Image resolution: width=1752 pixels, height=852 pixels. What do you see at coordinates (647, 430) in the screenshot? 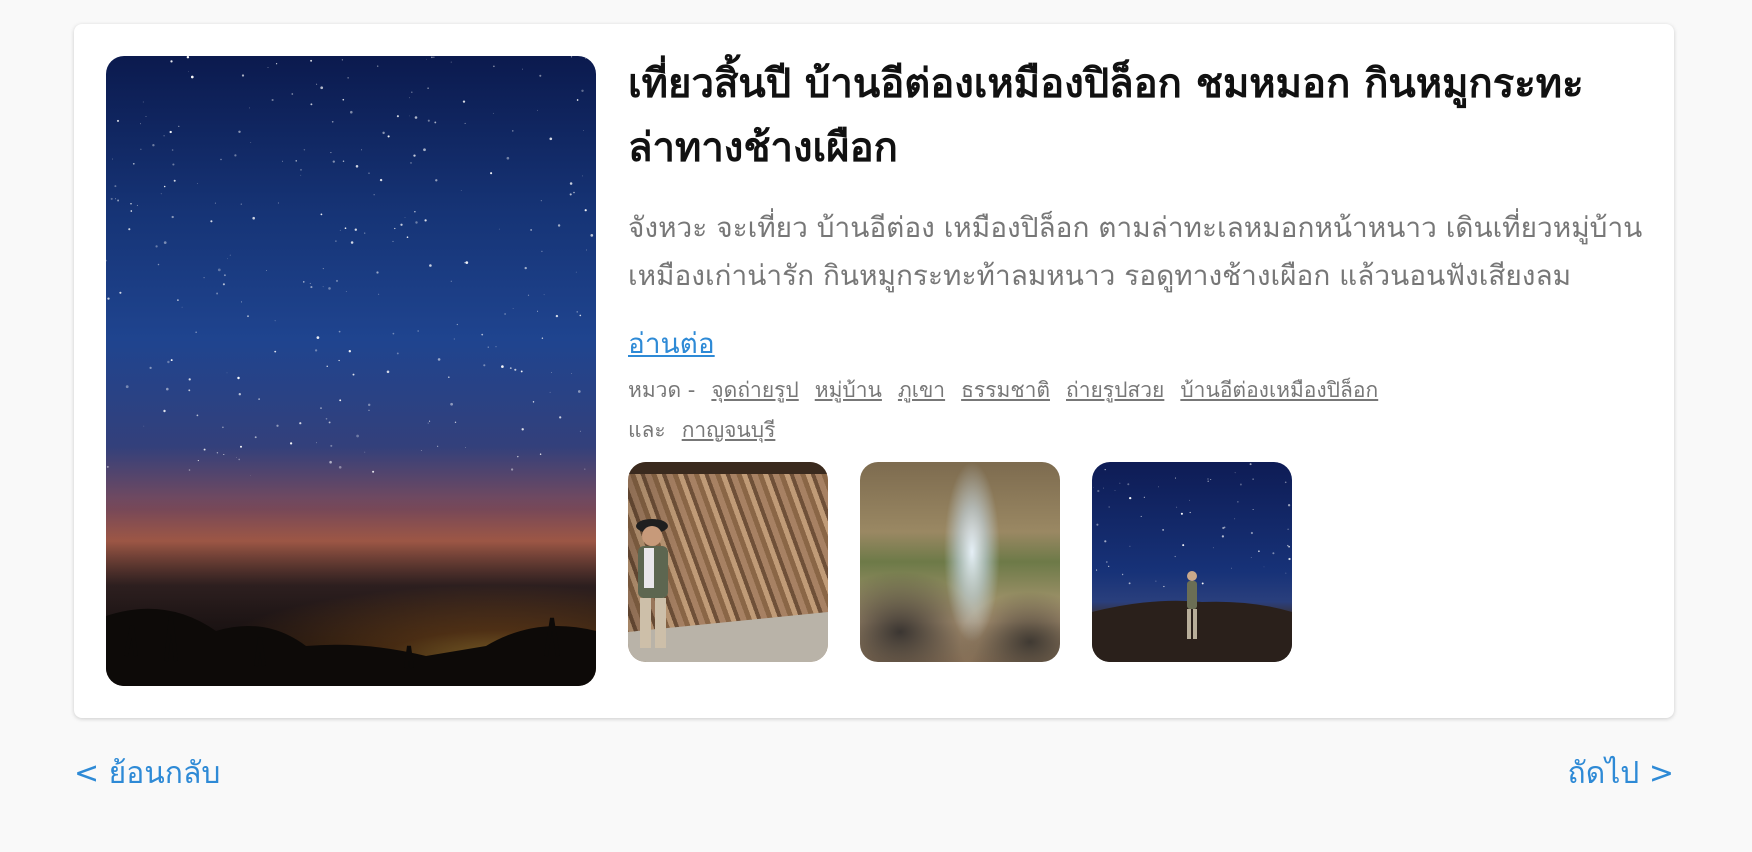
I see `and-label: และ` at bounding box center [647, 430].